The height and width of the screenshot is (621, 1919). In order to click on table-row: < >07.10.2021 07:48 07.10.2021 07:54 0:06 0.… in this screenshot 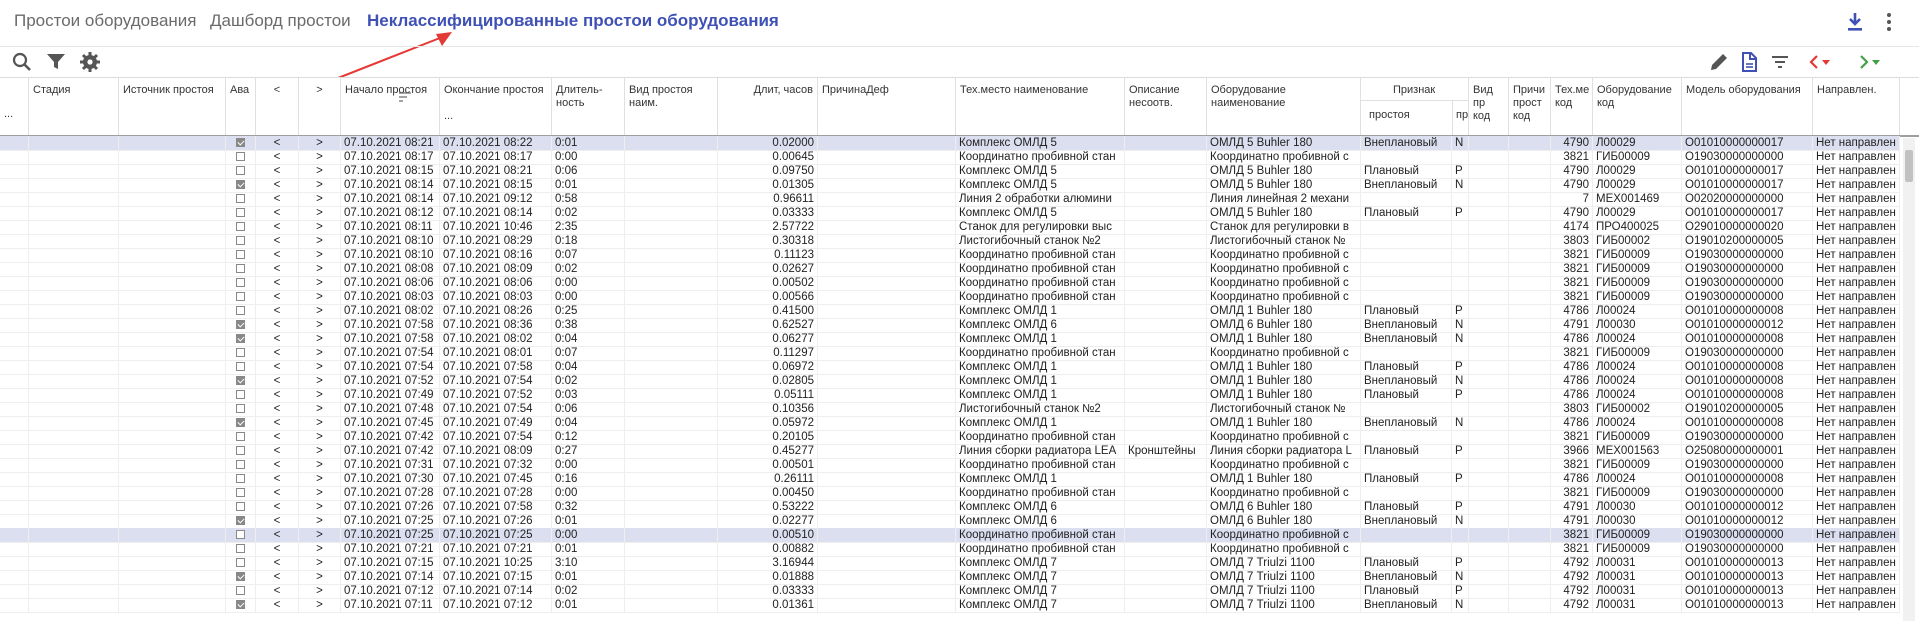, I will do `click(950, 409)`.